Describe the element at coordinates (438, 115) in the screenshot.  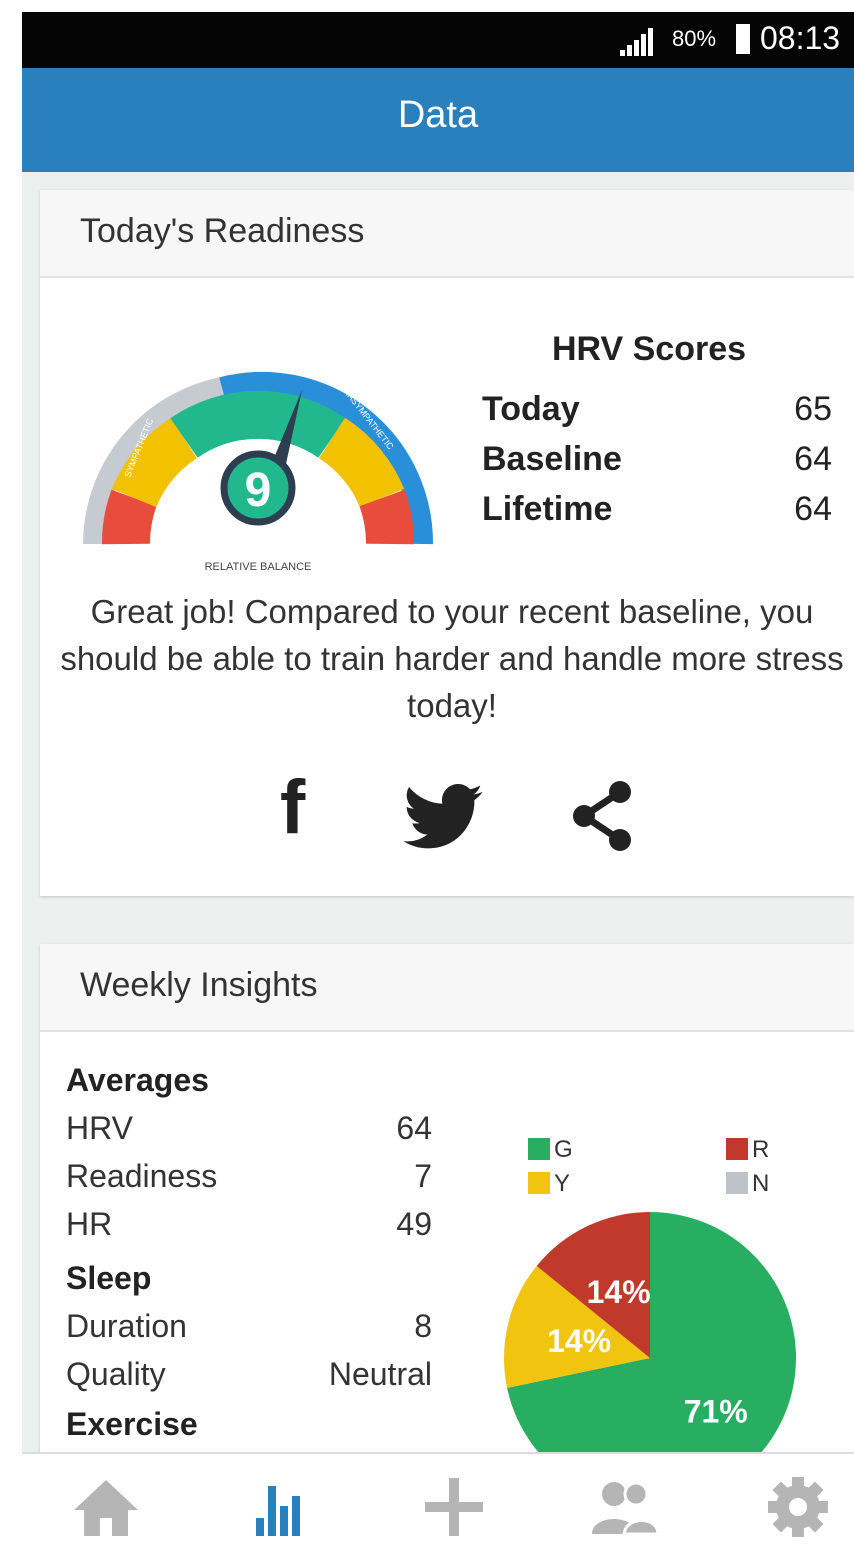
I see `page-title: Data` at that location.